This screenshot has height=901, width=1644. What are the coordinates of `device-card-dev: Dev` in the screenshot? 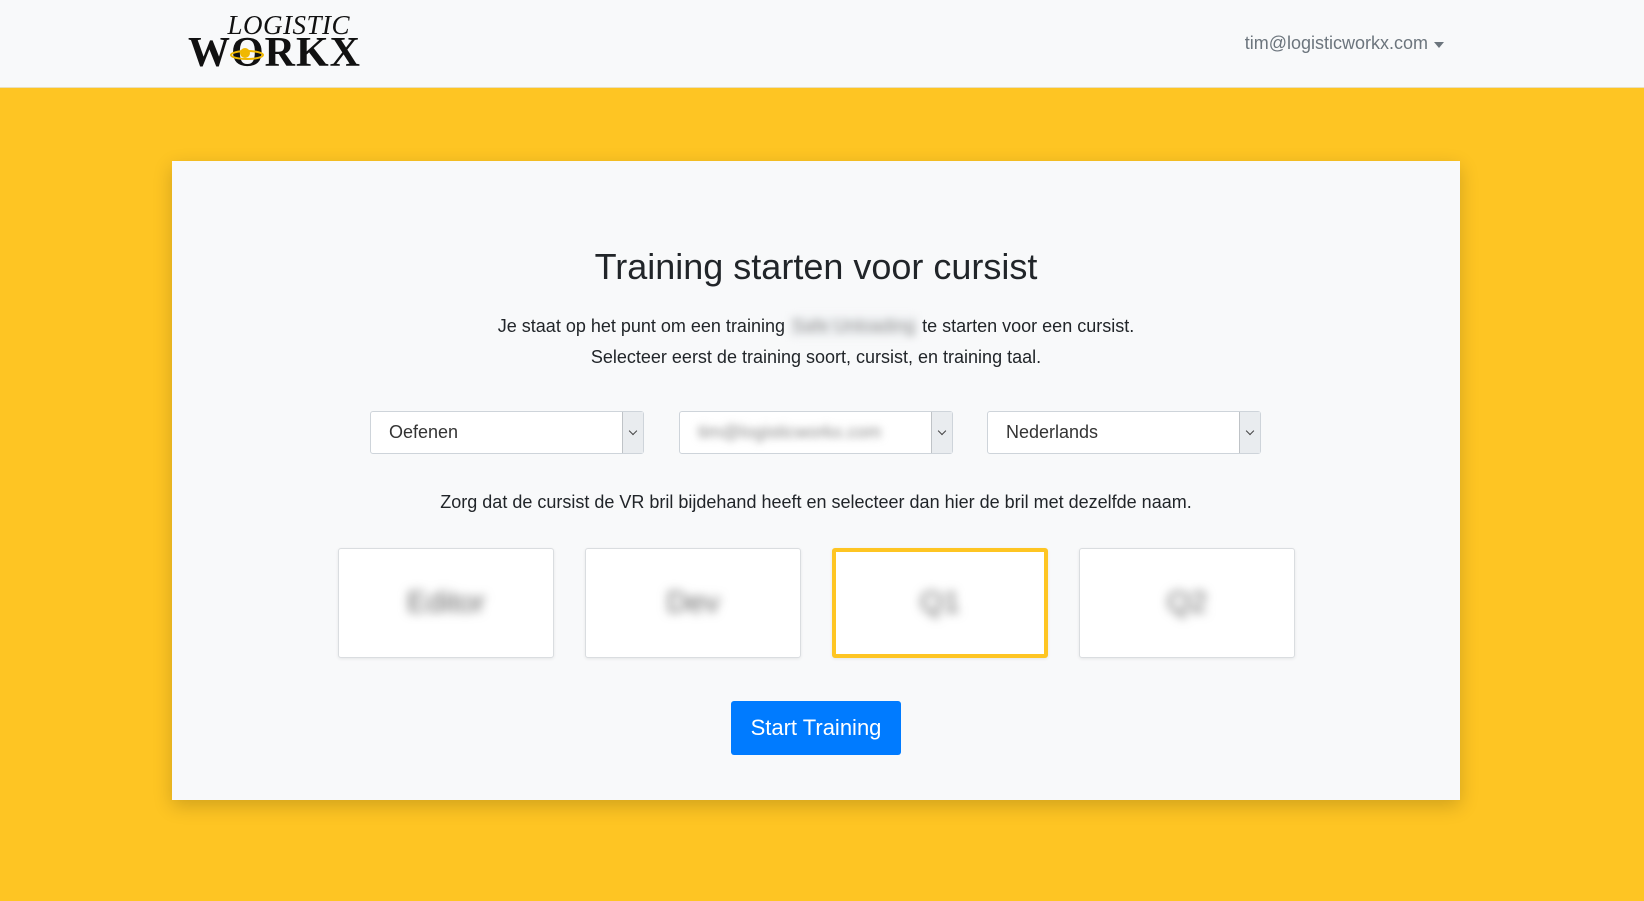 It's located at (693, 603).